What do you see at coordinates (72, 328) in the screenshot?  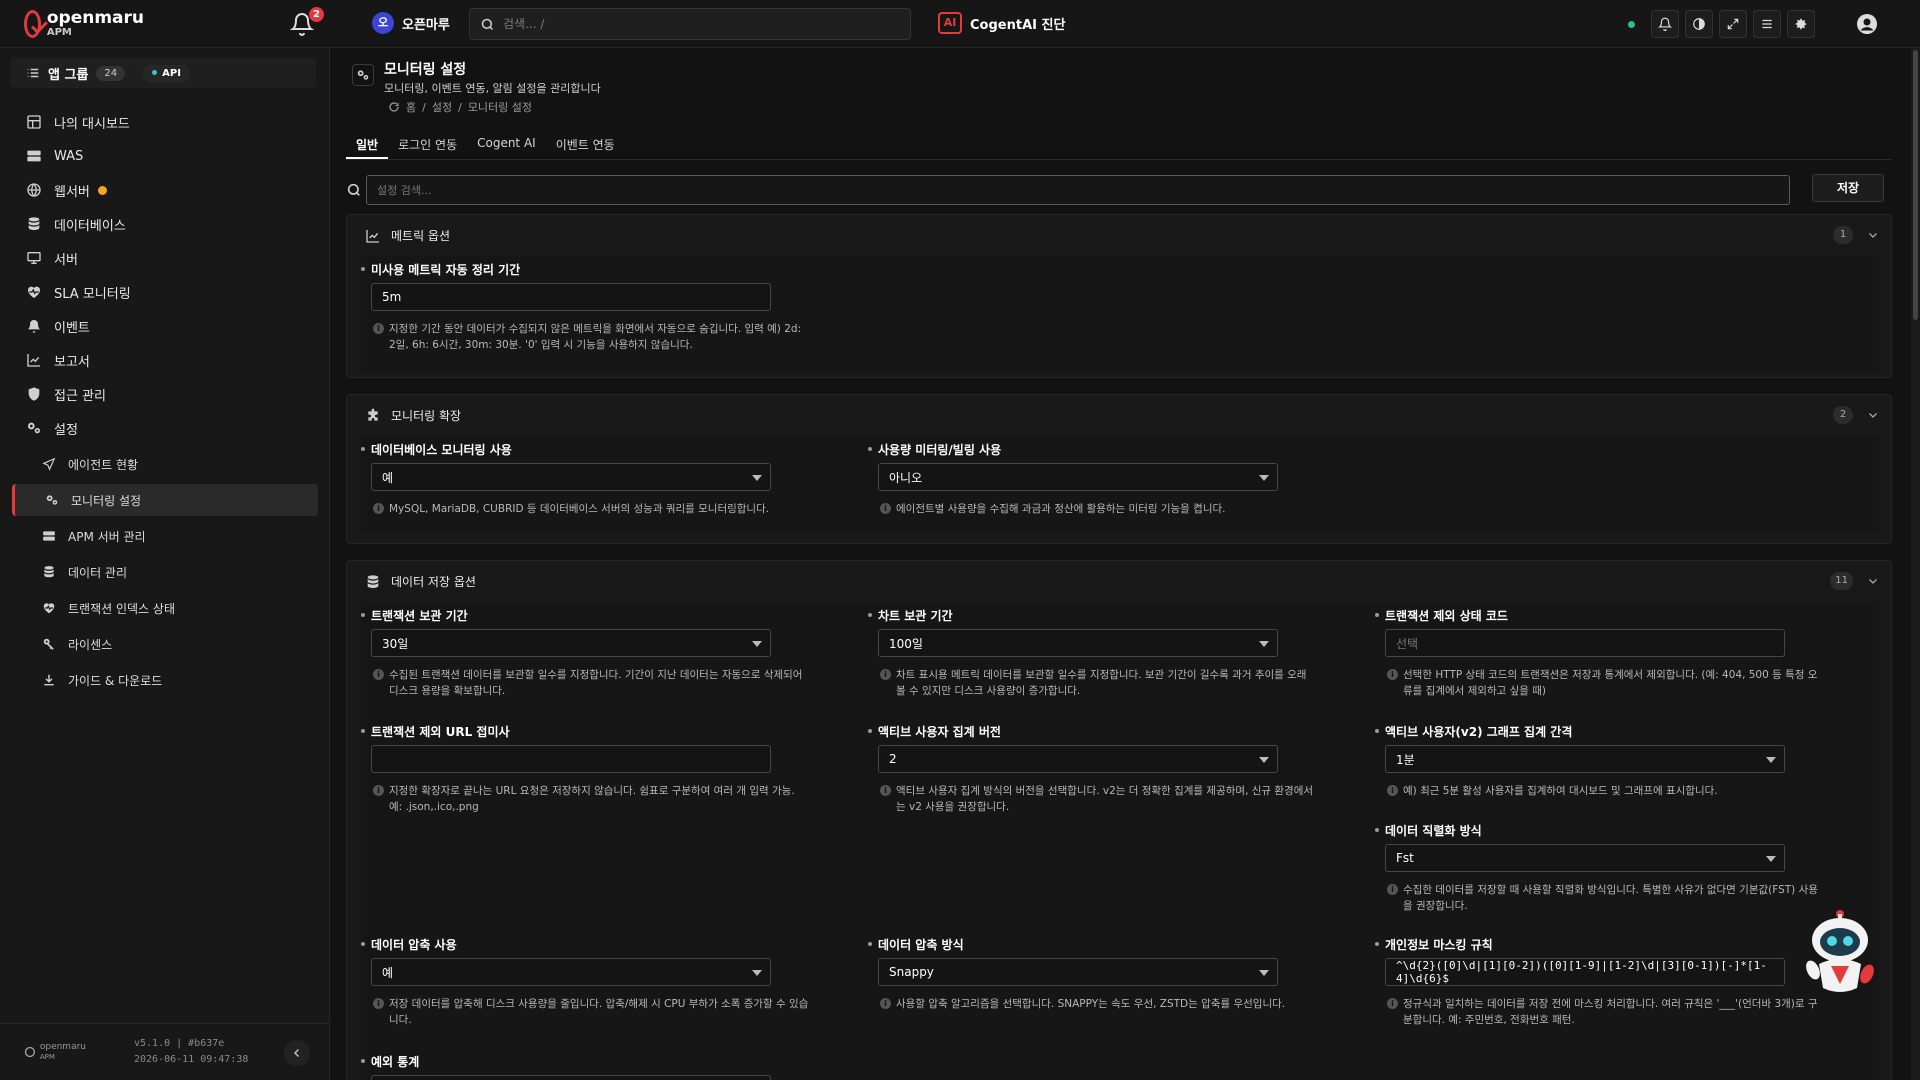 I see `sidebar-item-label: 이벤트` at bounding box center [72, 328].